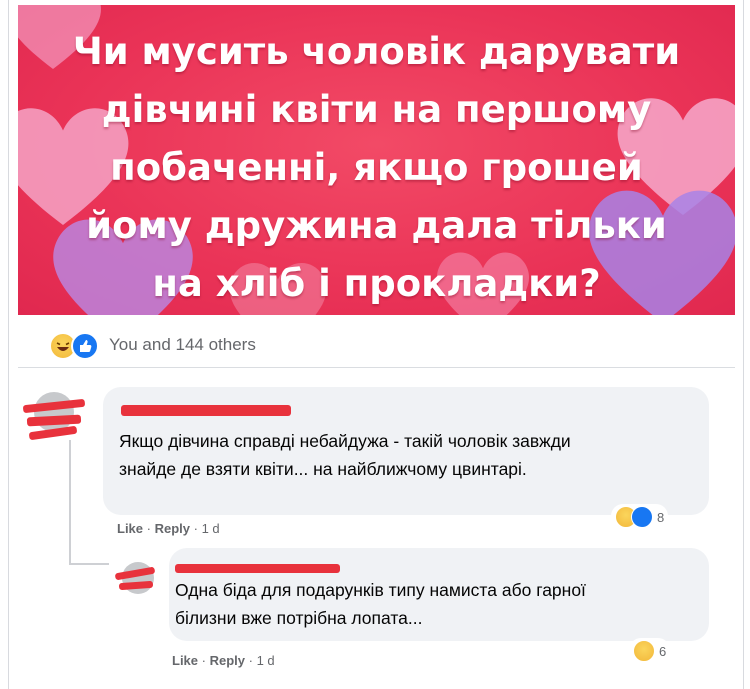 Image resolution: width=750 pixels, height=689 pixels. I want to click on haha-icon, so click(644, 651).